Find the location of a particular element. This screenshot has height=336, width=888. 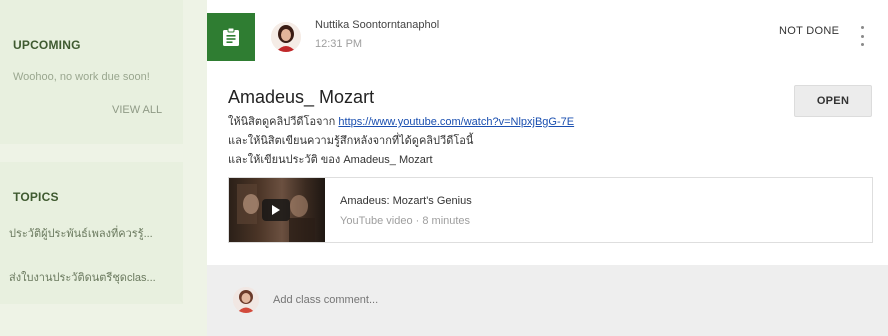

more-vert-icon is located at coordinates (862, 36).